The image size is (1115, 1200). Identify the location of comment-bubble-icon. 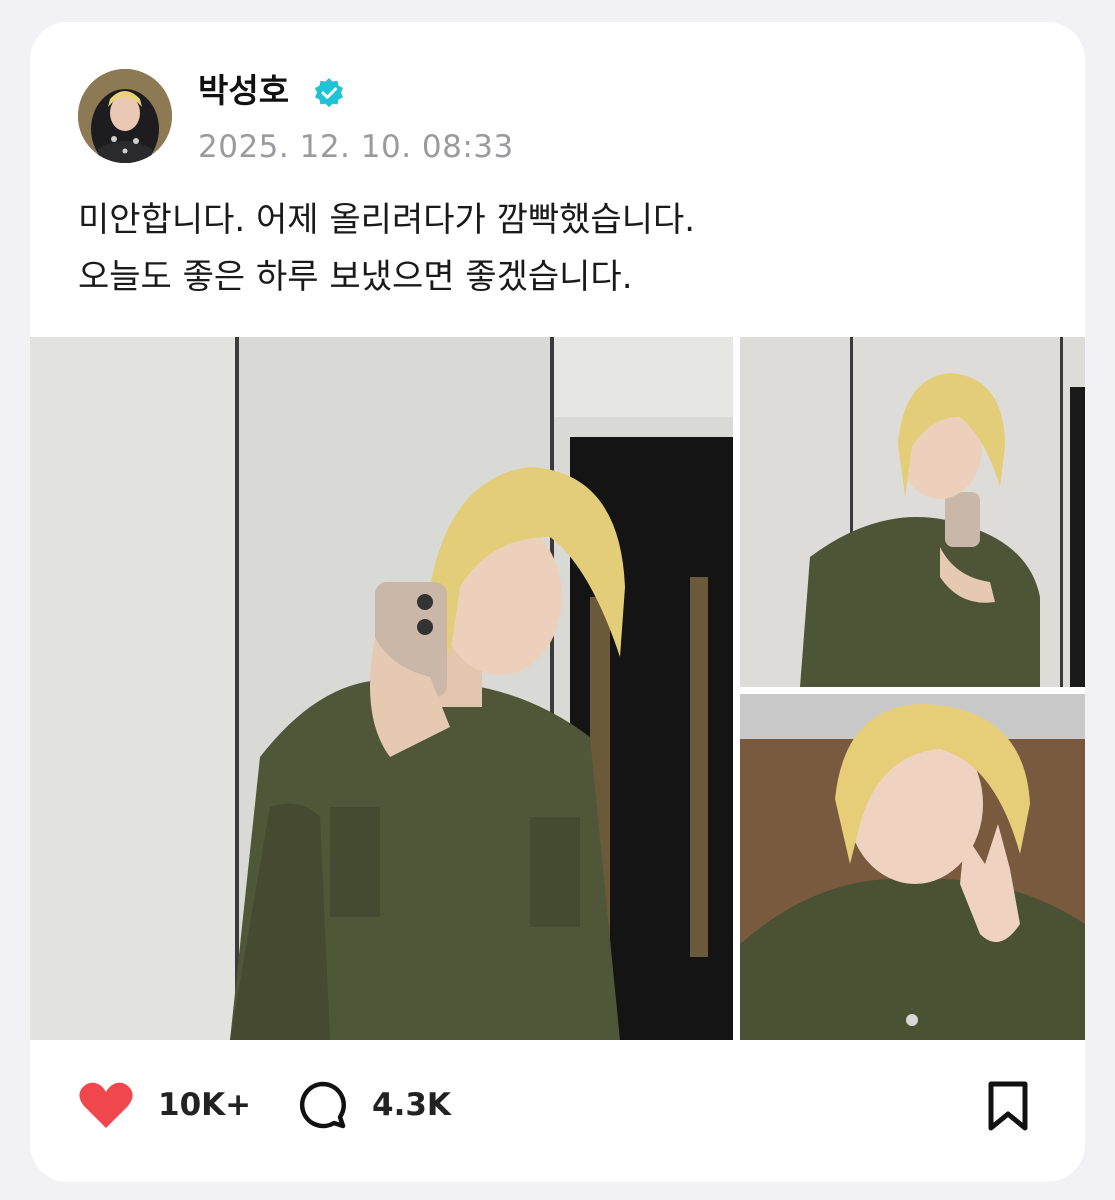
(323, 1105).